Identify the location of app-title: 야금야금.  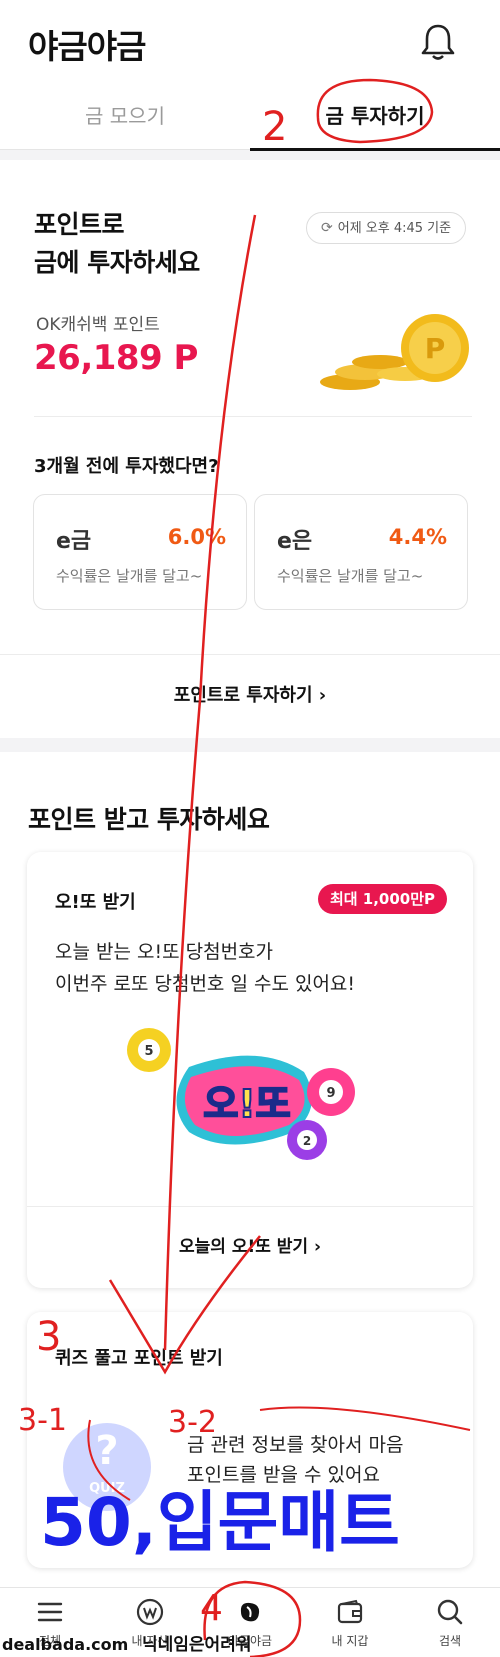
(87, 46).